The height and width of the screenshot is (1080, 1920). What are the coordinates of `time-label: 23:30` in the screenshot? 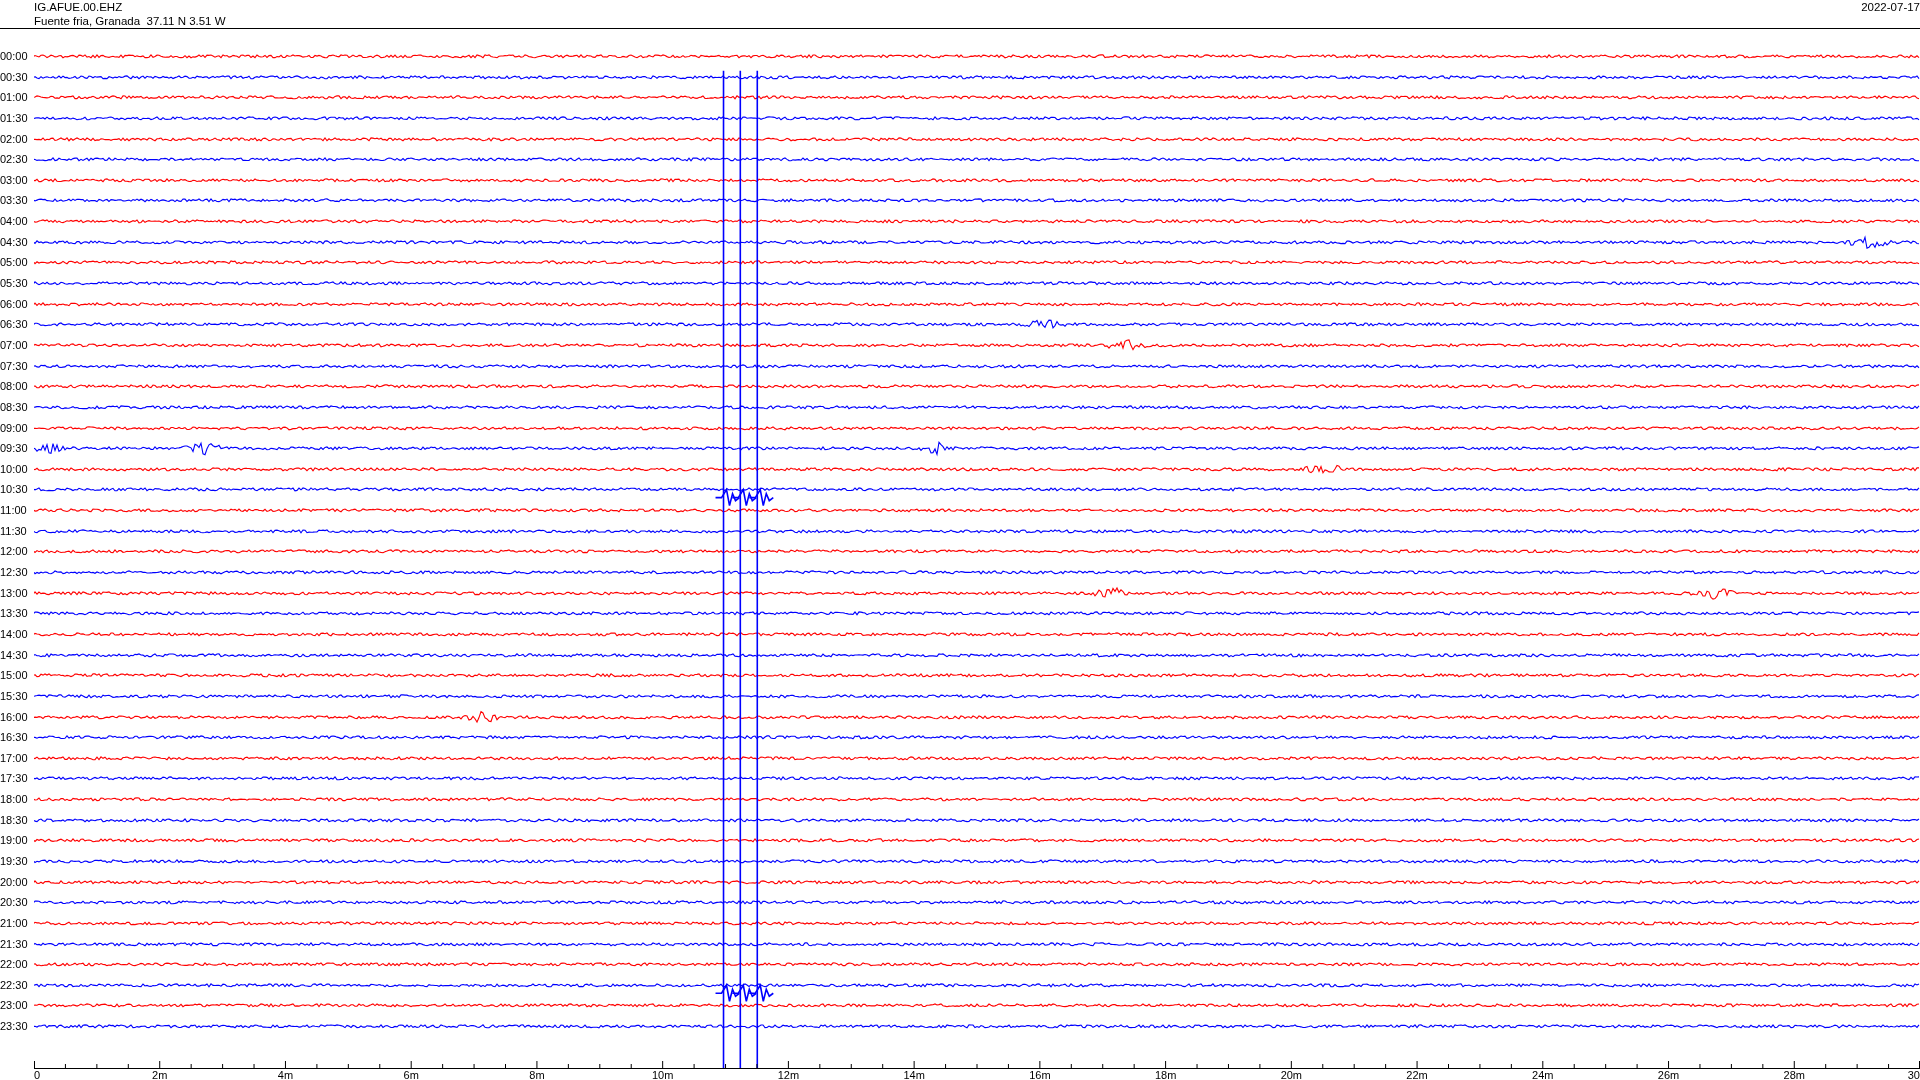 It's located at (14, 1027).